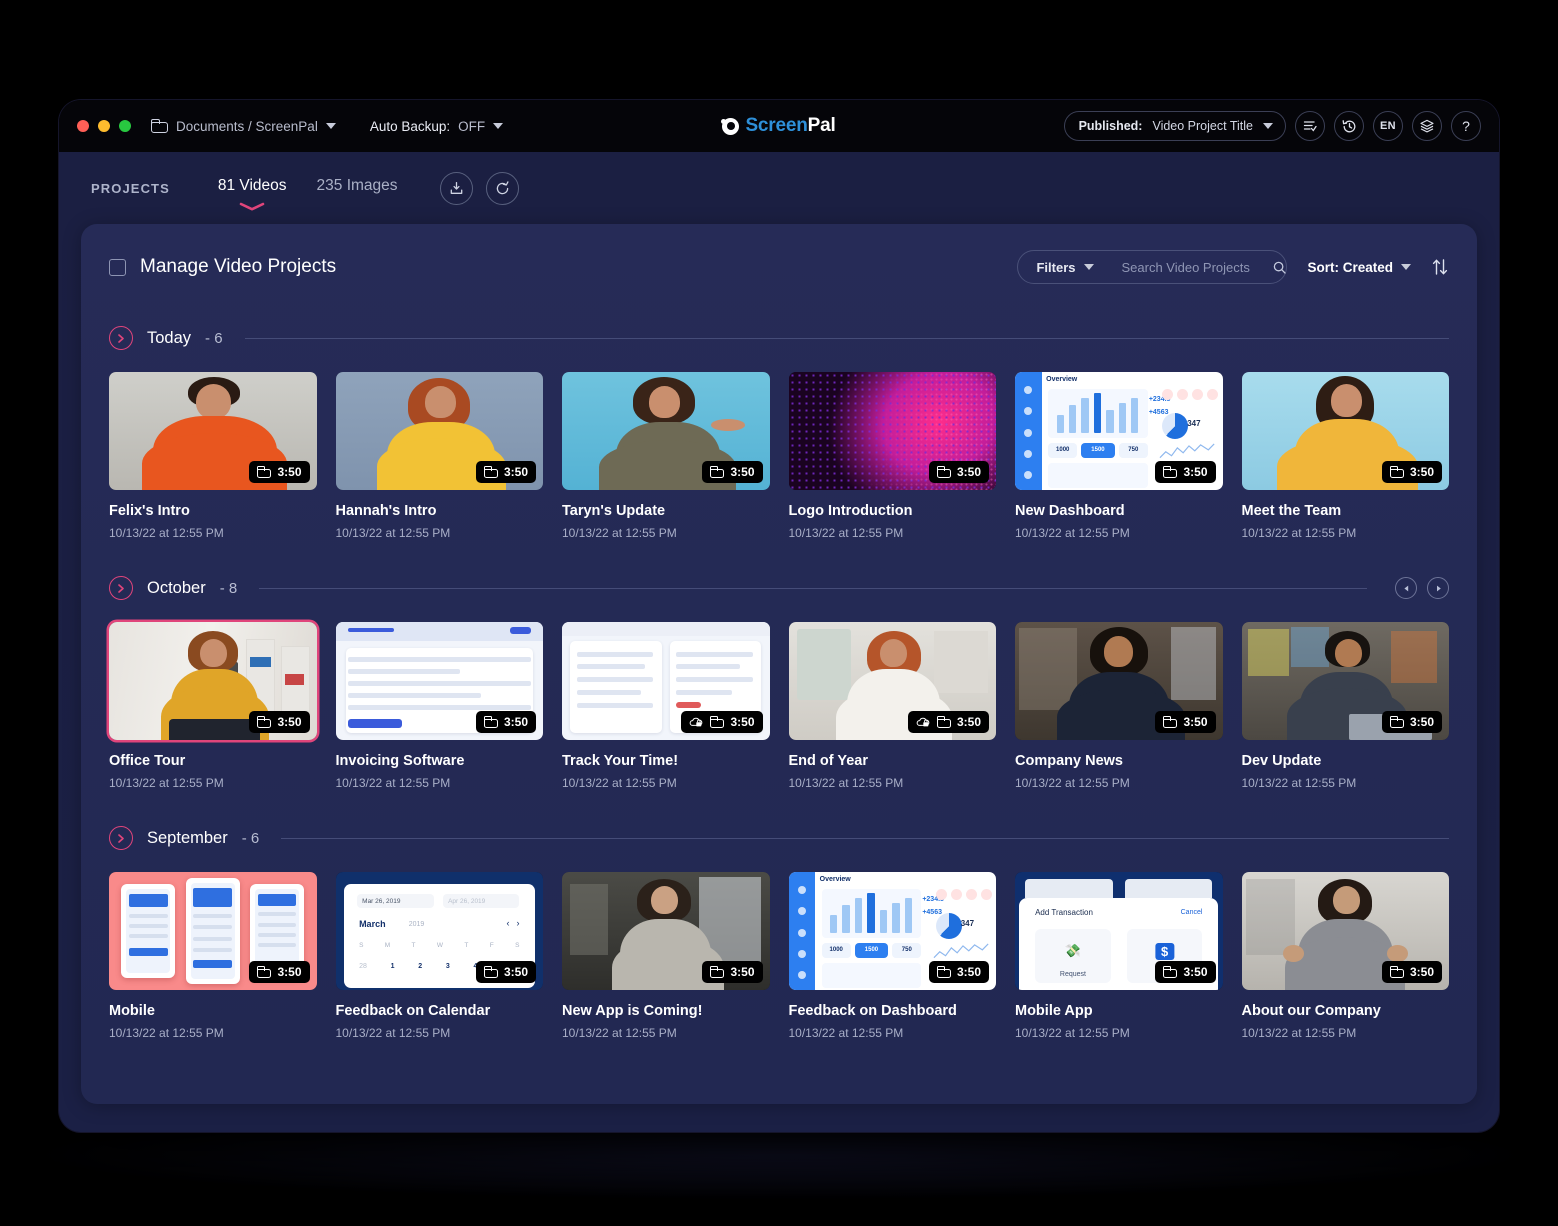 The image size is (1558, 1226). I want to click on project-card: 3:50 Mobile 10/13/22 at 12:55 PM, so click(213, 956).